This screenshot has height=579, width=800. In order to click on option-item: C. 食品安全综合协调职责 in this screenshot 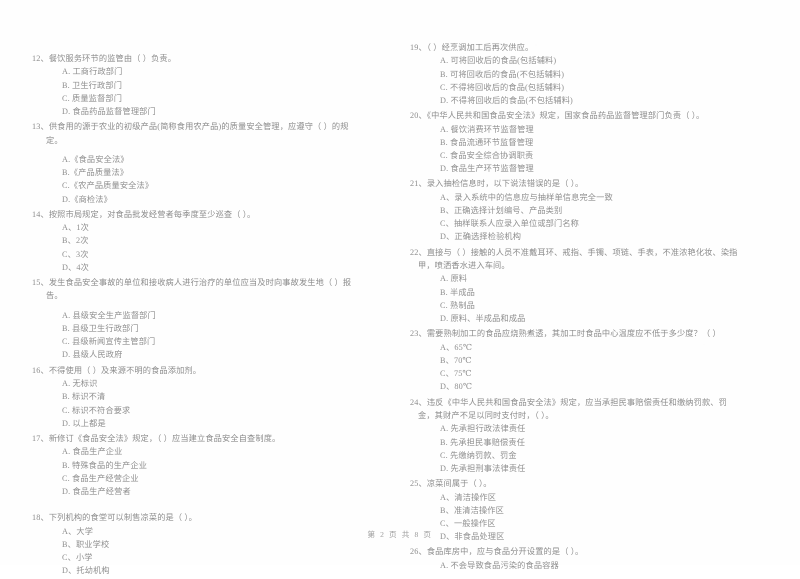, I will do `click(575, 155)`.